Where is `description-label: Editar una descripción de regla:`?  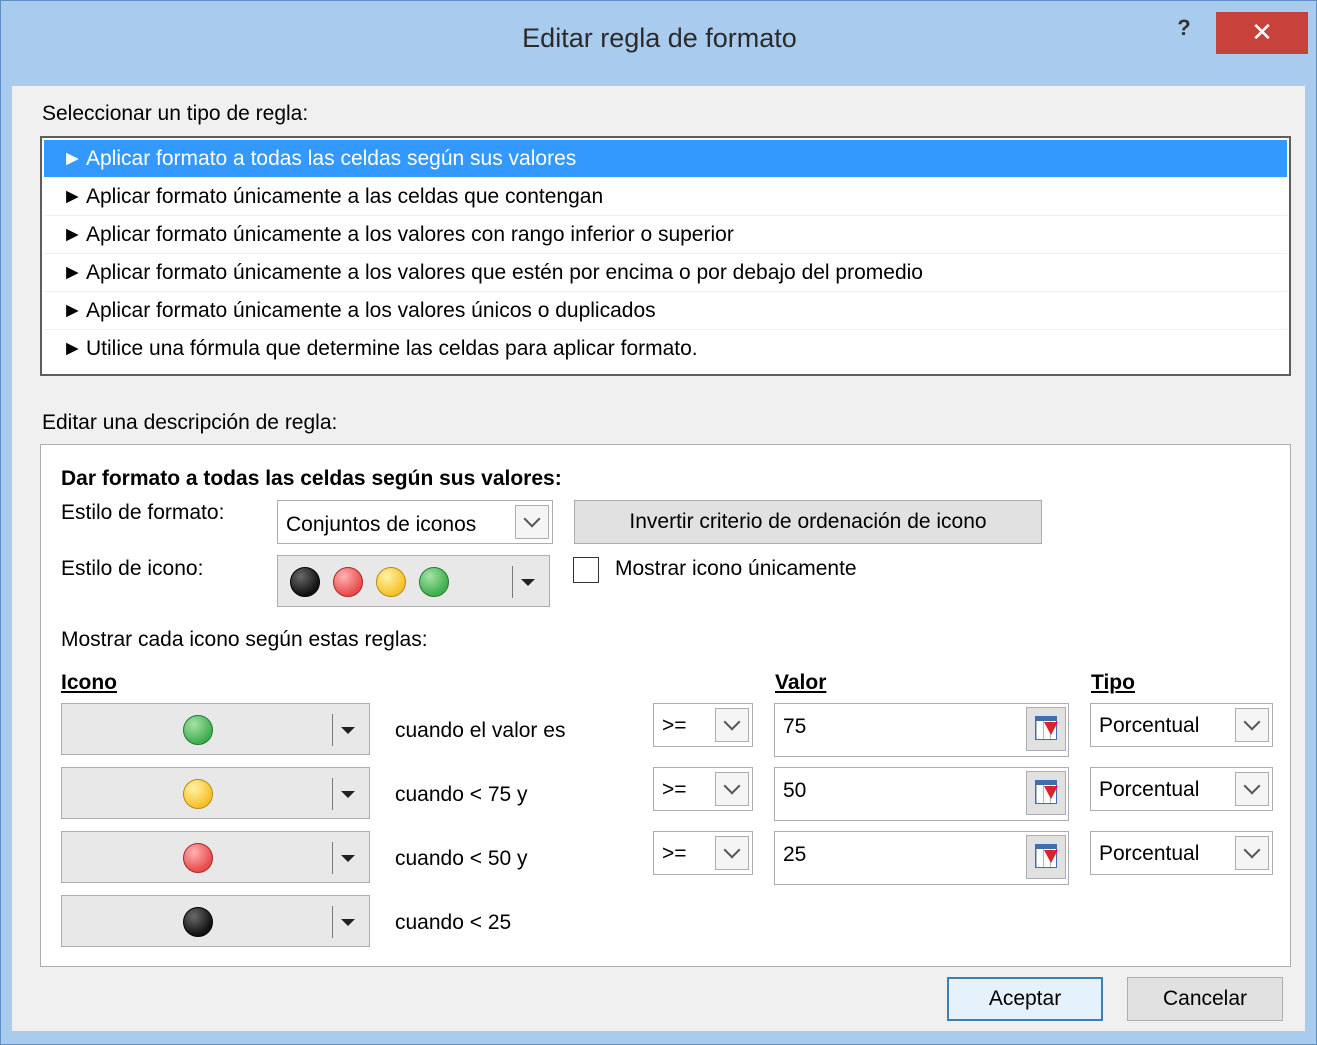
description-label: Editar una descripción de regla: is located at coordinates (190, 422).